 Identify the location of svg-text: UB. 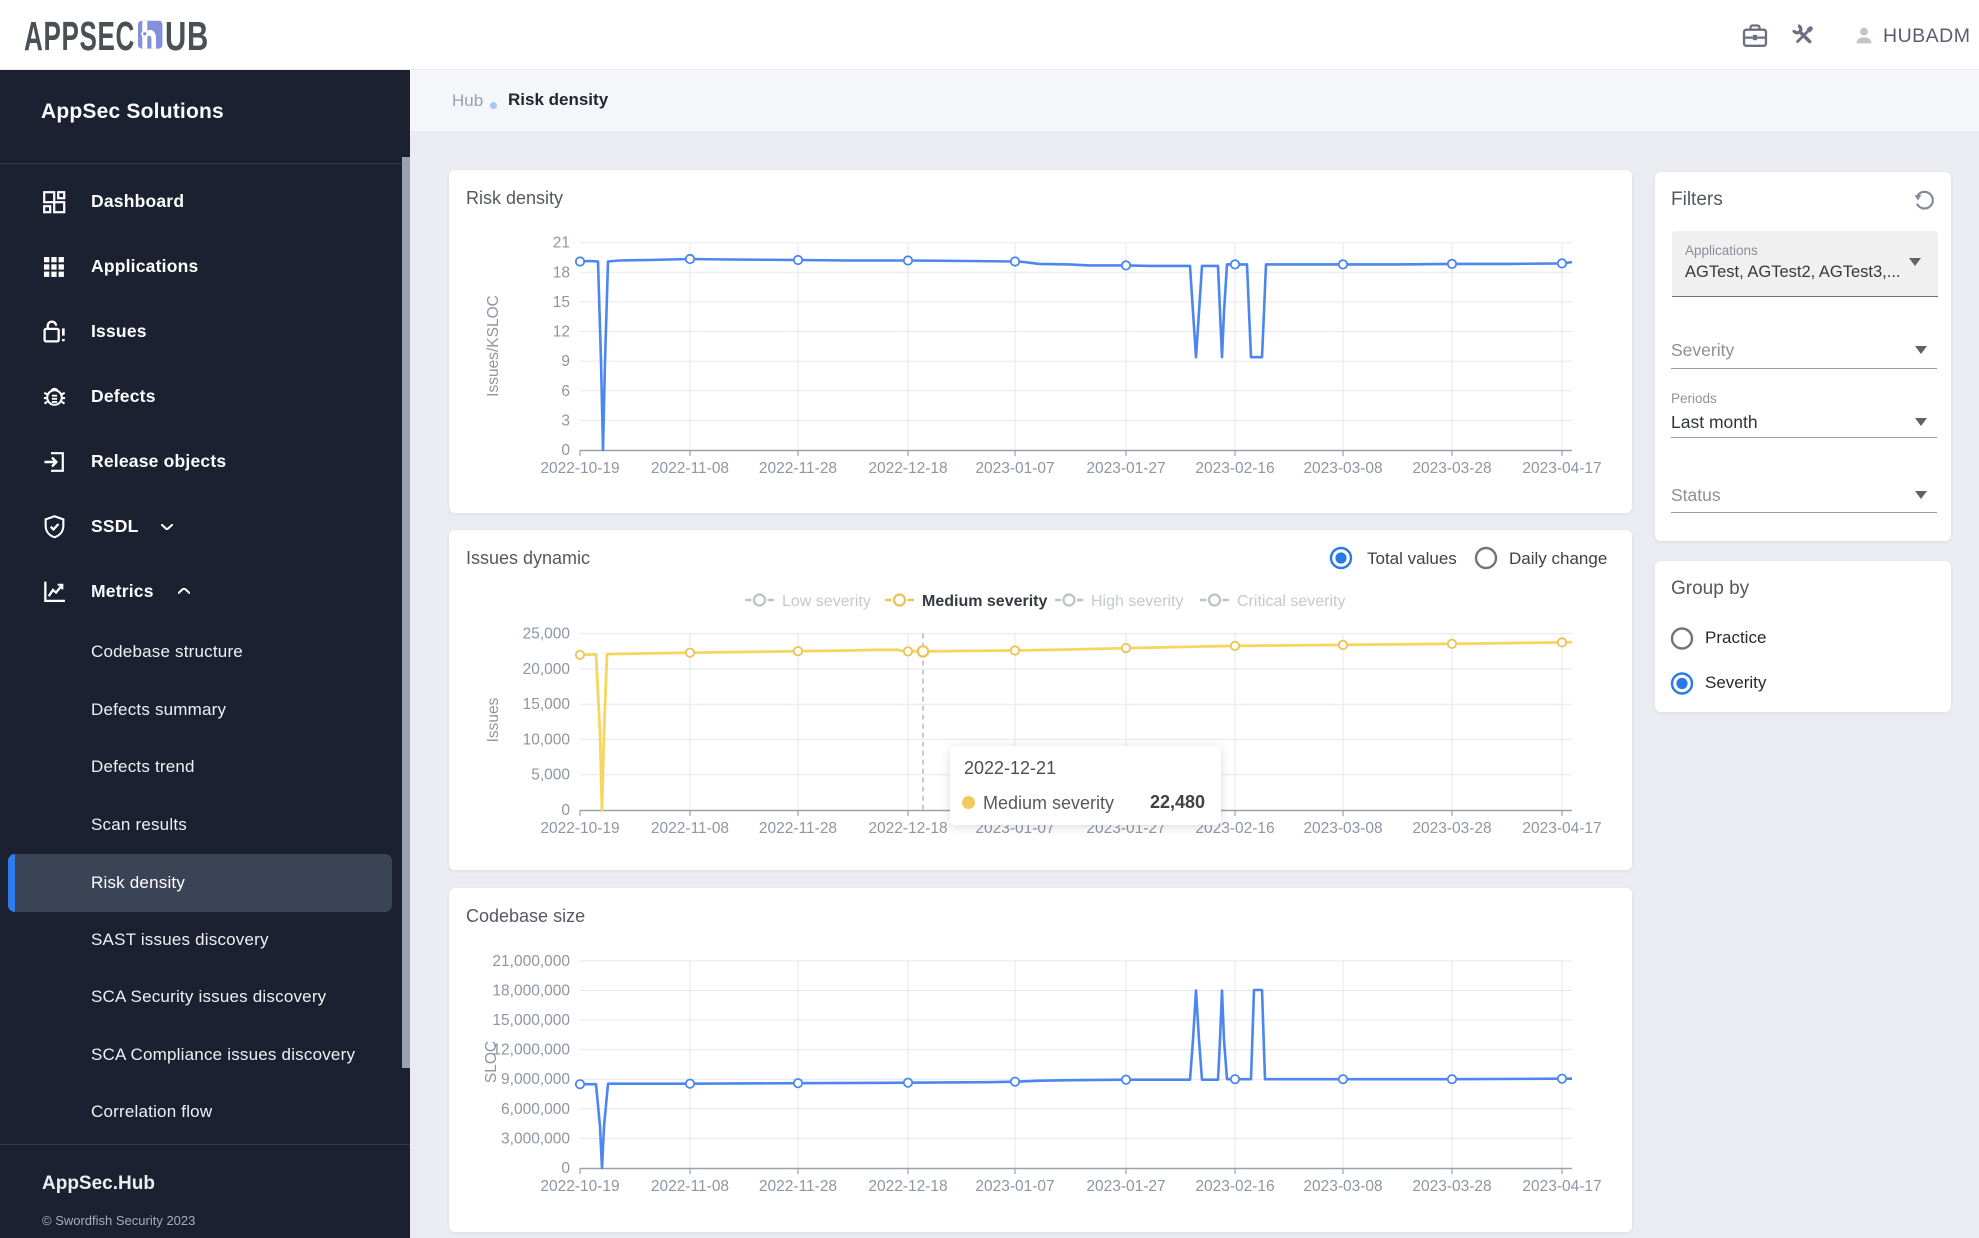
(187, 36).